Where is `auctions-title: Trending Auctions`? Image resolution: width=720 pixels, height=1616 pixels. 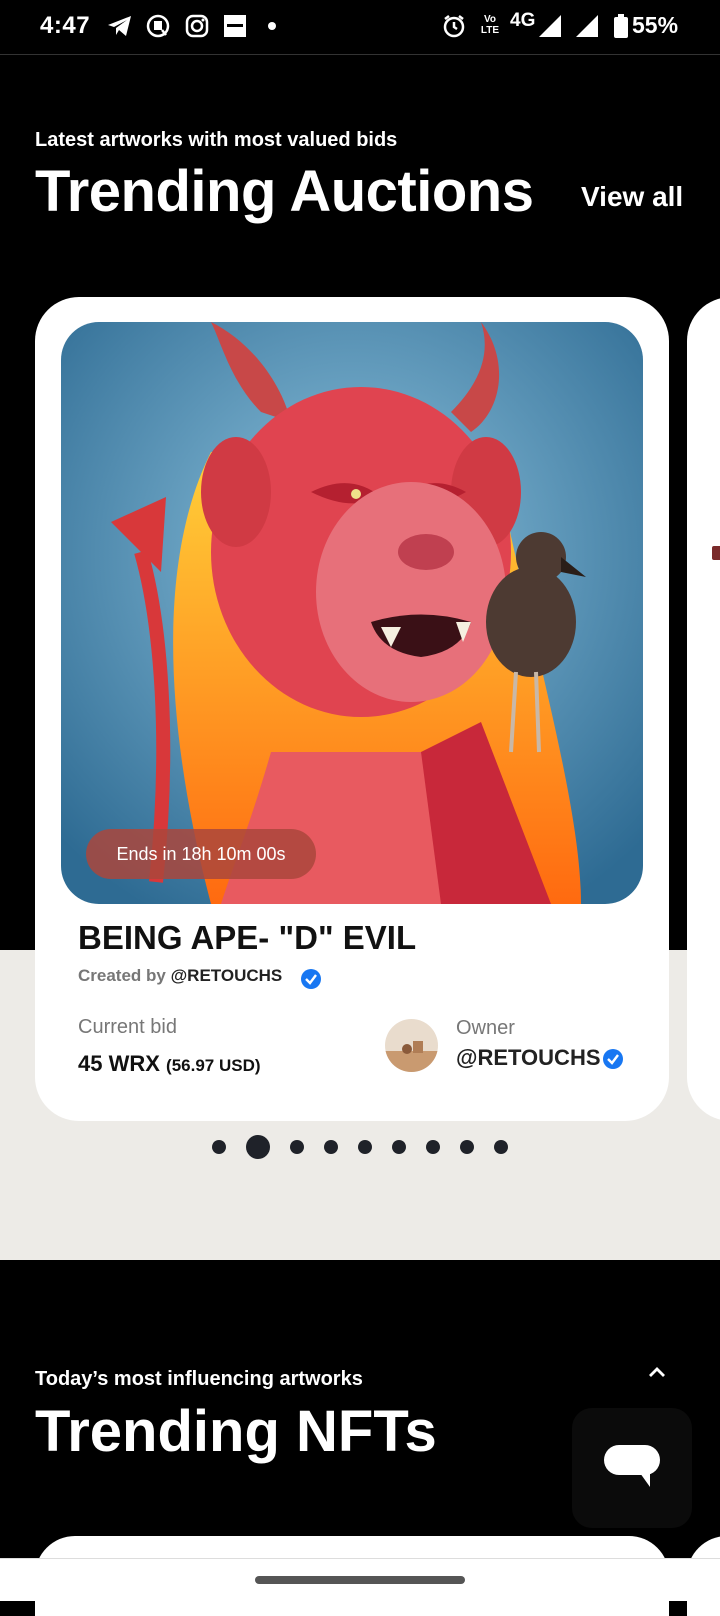
auctions-title: Trending Auctions is located at coordinates (284, 191).